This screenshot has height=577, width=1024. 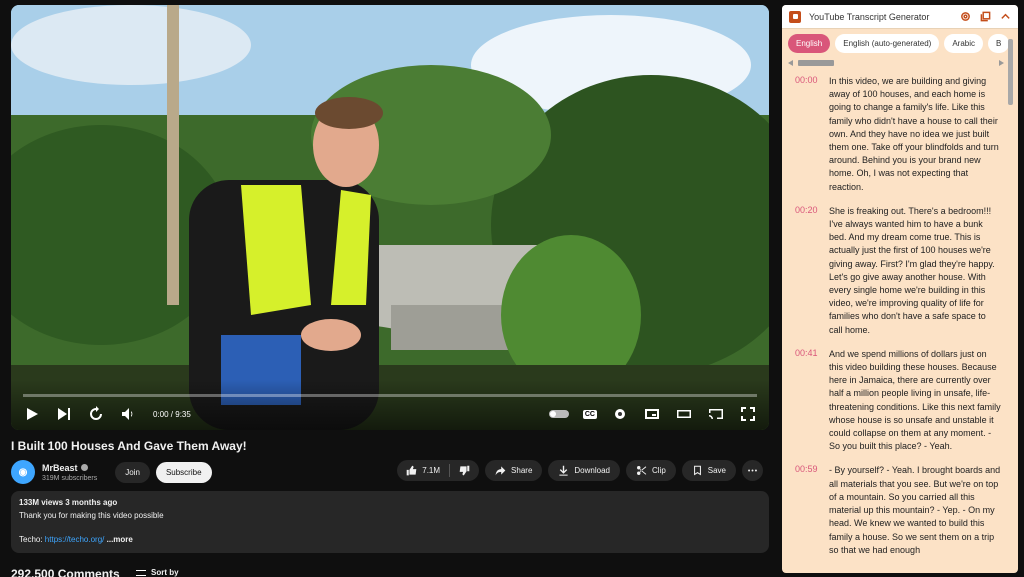 I want to click on panel-header: YouTube Transcript Generator, so click(x=900, y=17).